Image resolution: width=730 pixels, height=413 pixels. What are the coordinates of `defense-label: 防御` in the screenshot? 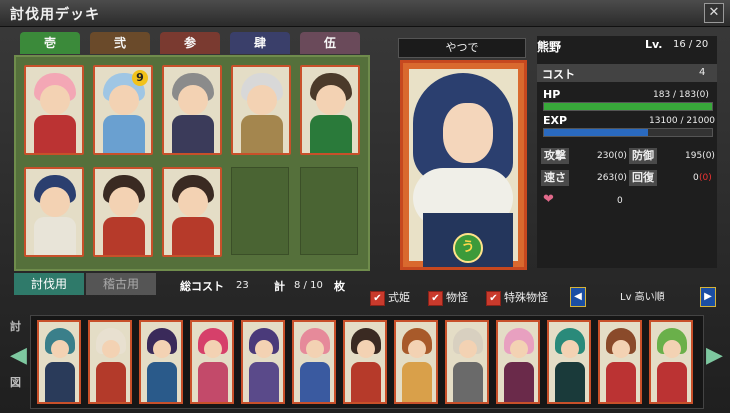 It's located at (643, 156).